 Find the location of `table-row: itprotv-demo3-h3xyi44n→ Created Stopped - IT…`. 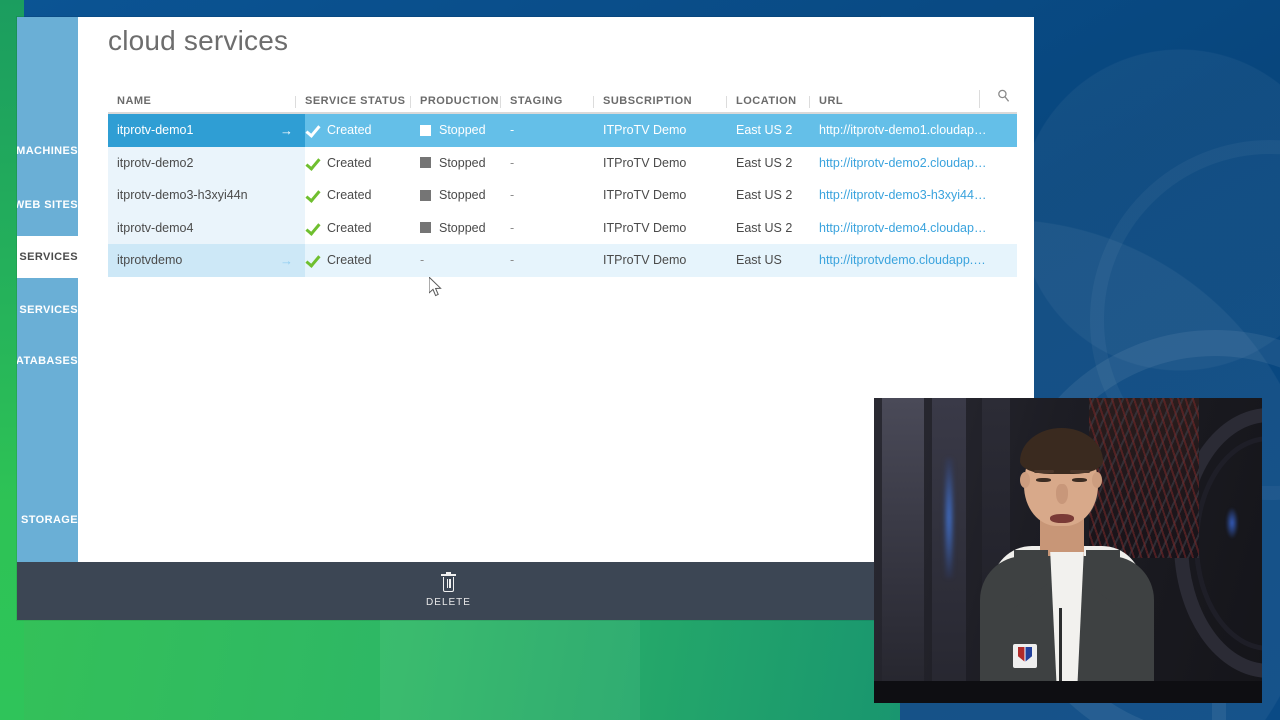

table-row: itprotv-demo3-h3xyi44n→ Created Stopped - IT… is located at coordinates (562, 195).